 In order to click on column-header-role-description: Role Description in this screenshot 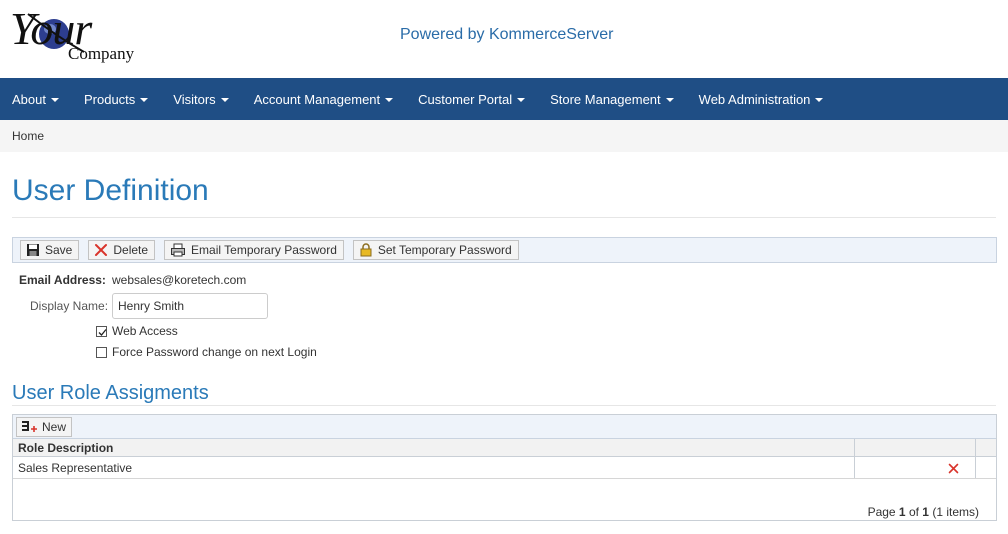, I will do `click(63, 448)`.